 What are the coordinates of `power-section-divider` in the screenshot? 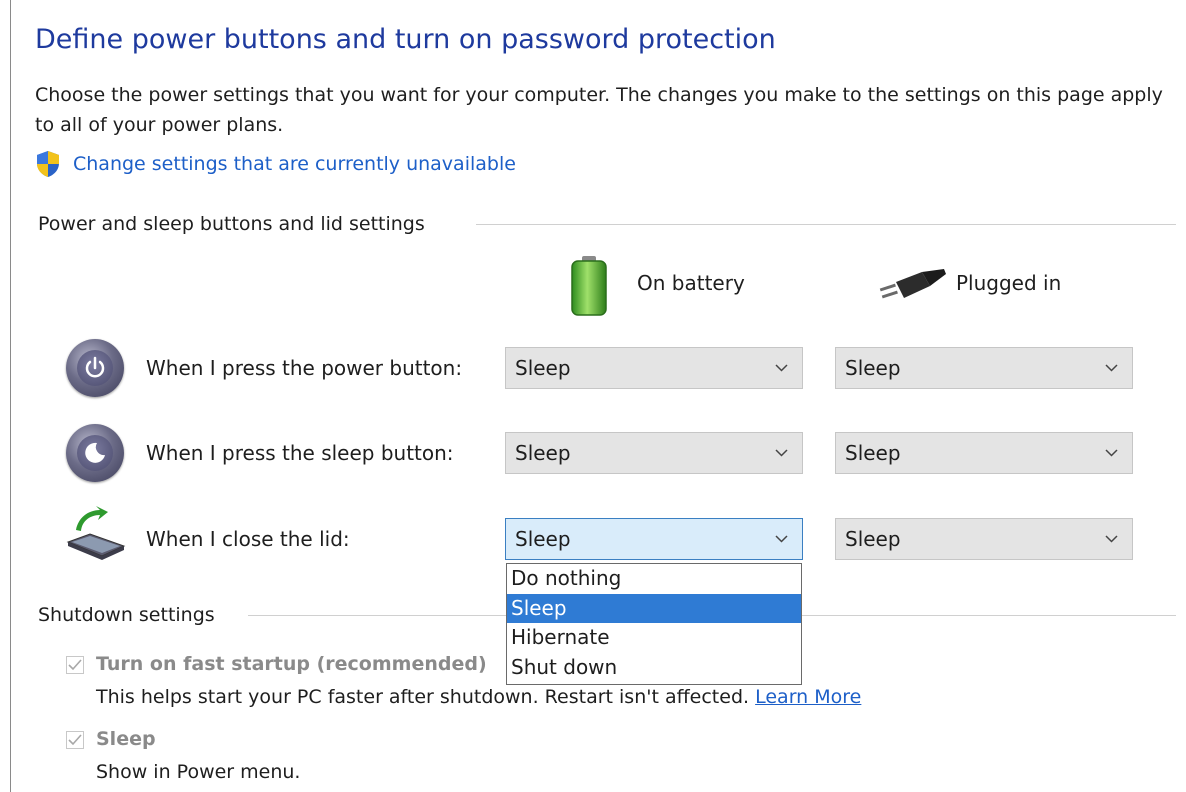 It's located at (826, 224).